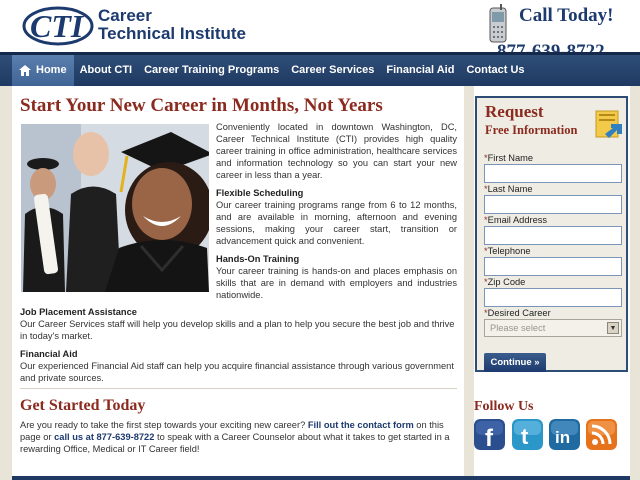 This screenshot has width=640, height=480. What do you see at coordinates (321, 478) in the screenshot?
I see `footer-bar` at bounding box center [321, 478].